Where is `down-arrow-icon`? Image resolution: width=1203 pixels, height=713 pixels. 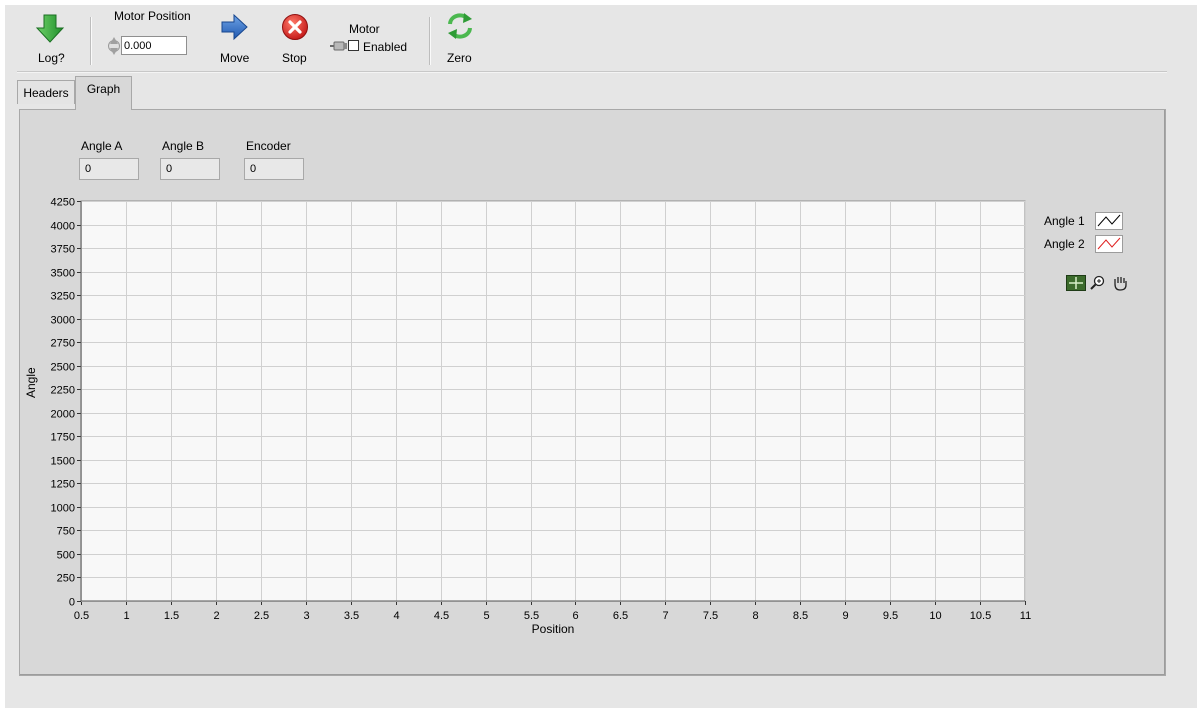 down-arrow-icon is located at coordinates (50, 28).